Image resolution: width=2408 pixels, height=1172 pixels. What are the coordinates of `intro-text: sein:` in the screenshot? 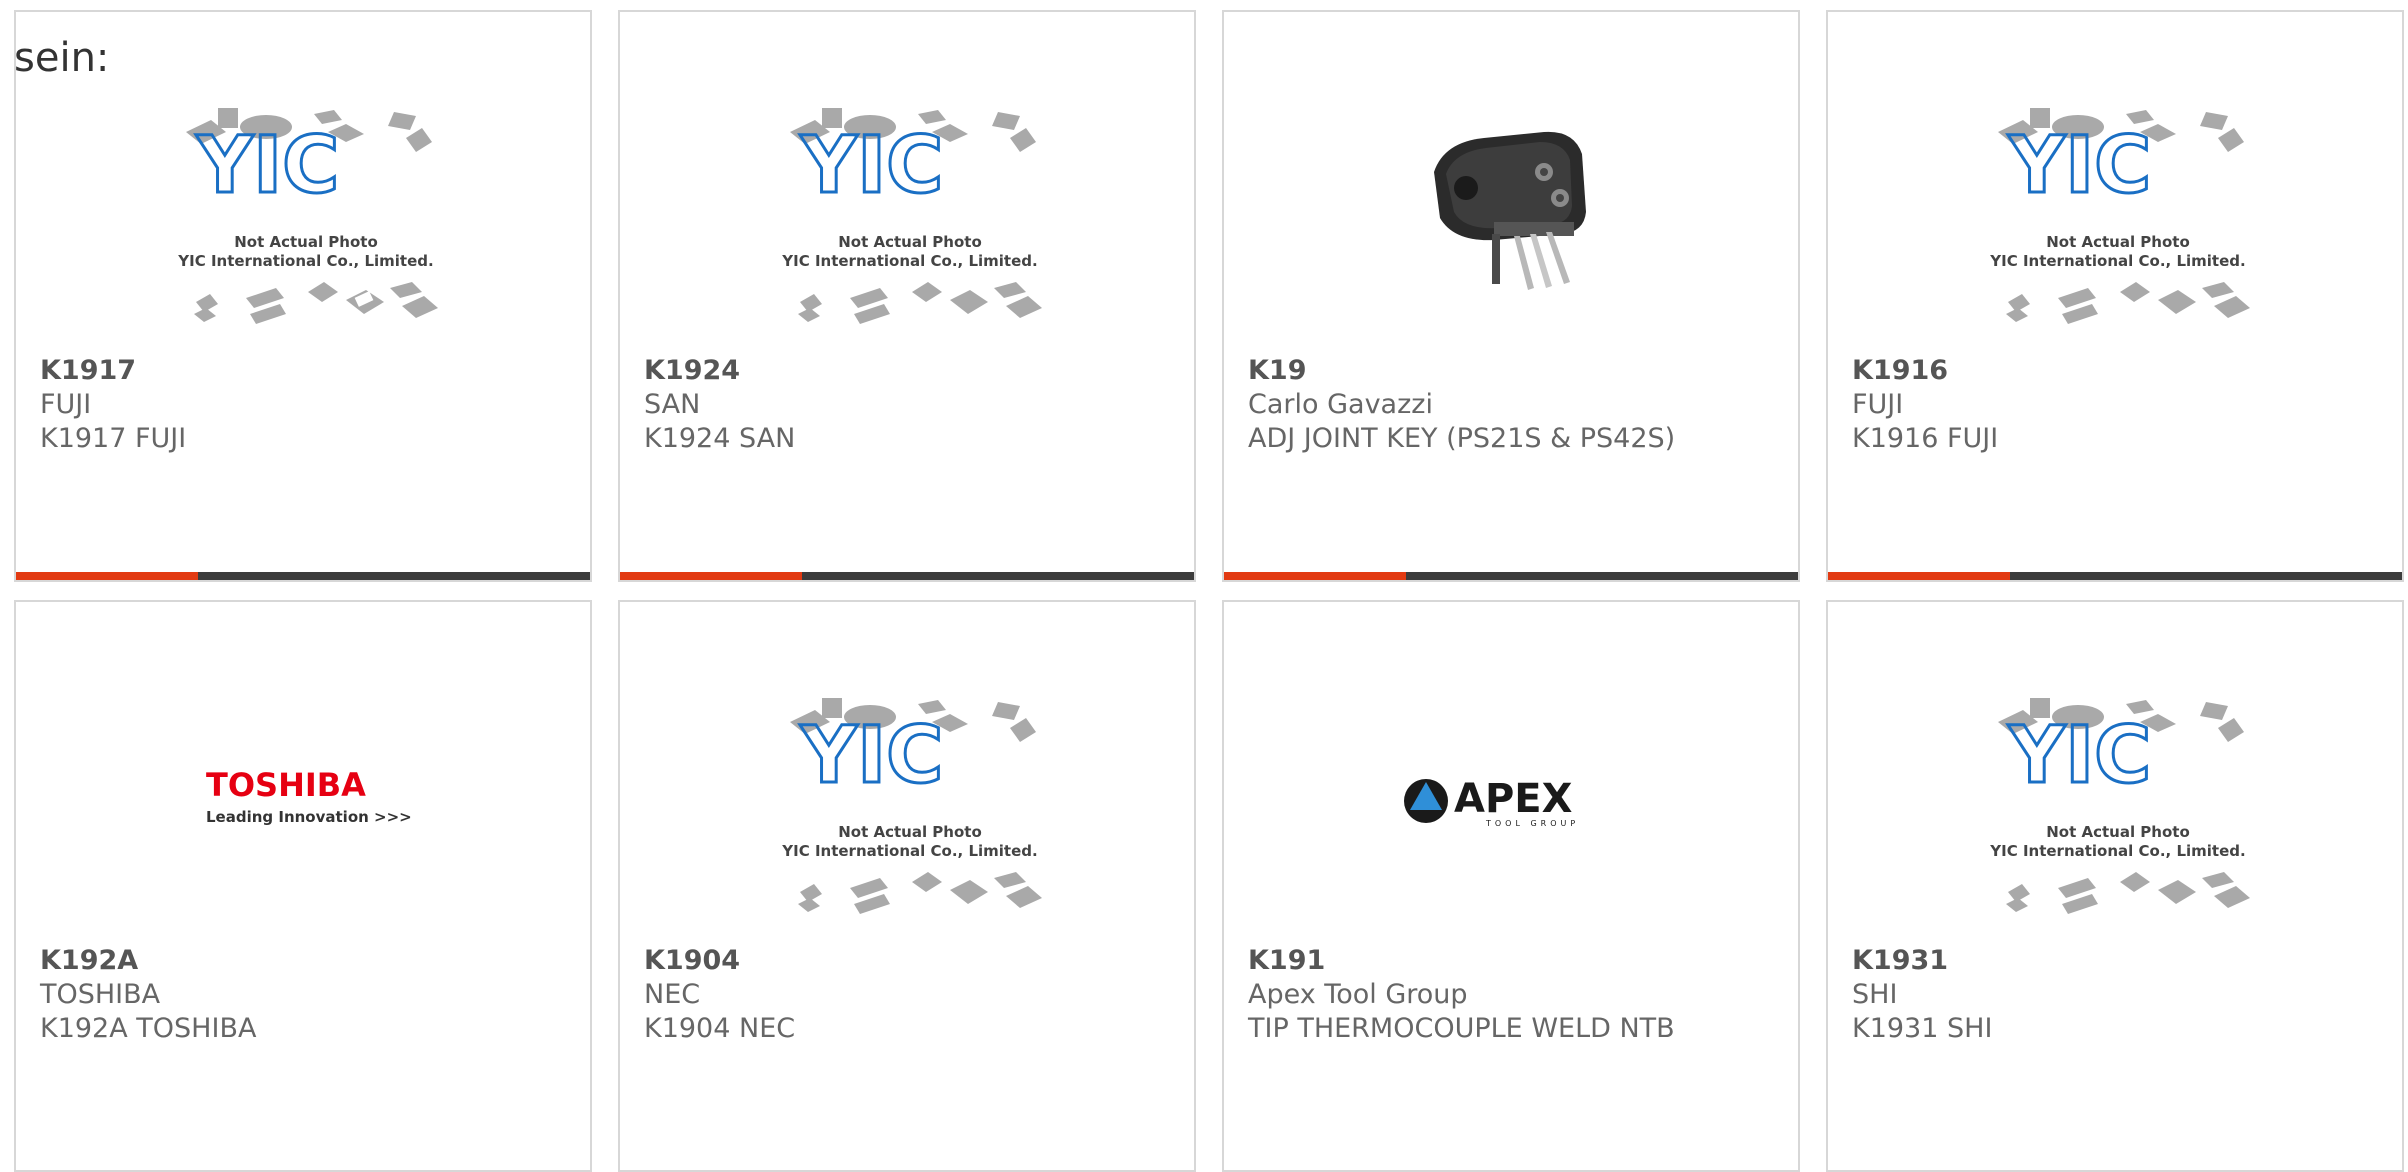 It's located at (62, 58).